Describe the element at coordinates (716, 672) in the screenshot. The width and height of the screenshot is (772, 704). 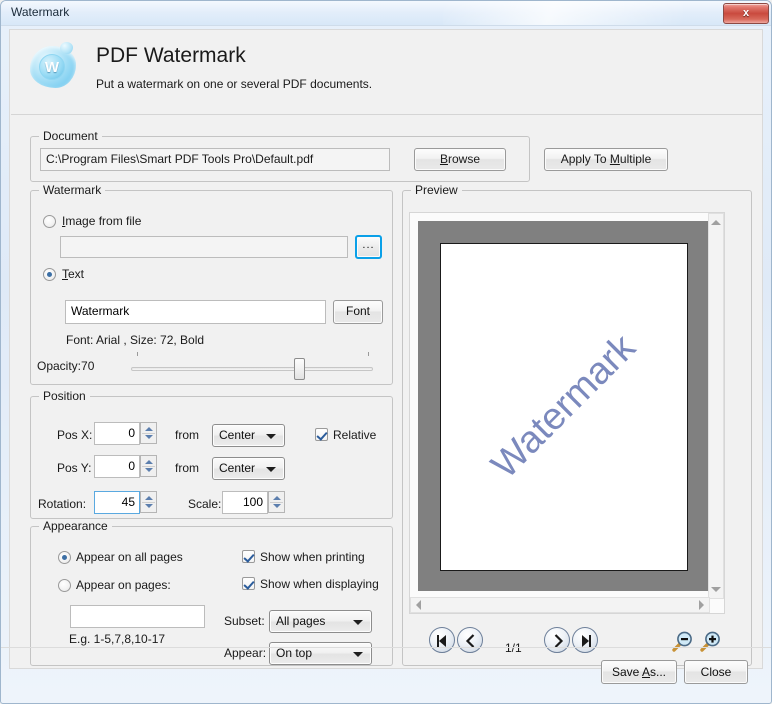
I see `close-button: Close` at that location.